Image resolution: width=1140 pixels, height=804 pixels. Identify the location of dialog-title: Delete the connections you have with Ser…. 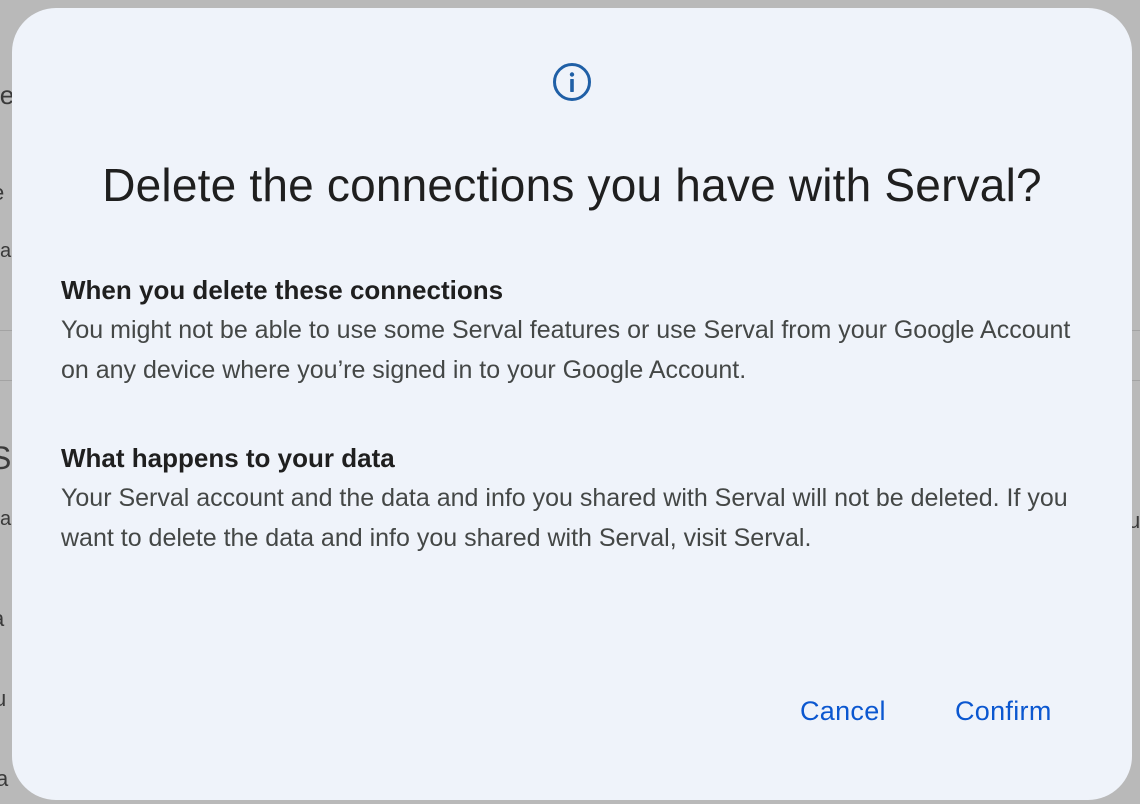
(572, 185).